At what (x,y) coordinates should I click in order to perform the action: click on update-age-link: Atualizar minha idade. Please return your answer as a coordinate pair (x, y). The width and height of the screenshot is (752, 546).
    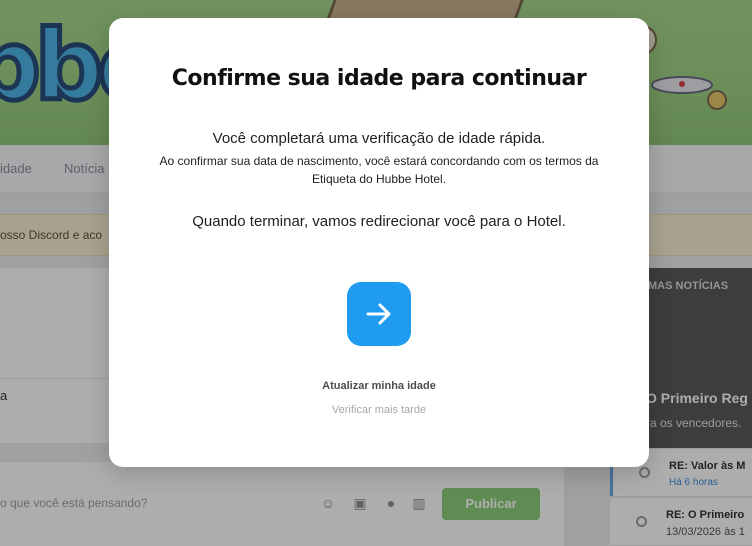
    Looking at the image, I should click on (379, 386).